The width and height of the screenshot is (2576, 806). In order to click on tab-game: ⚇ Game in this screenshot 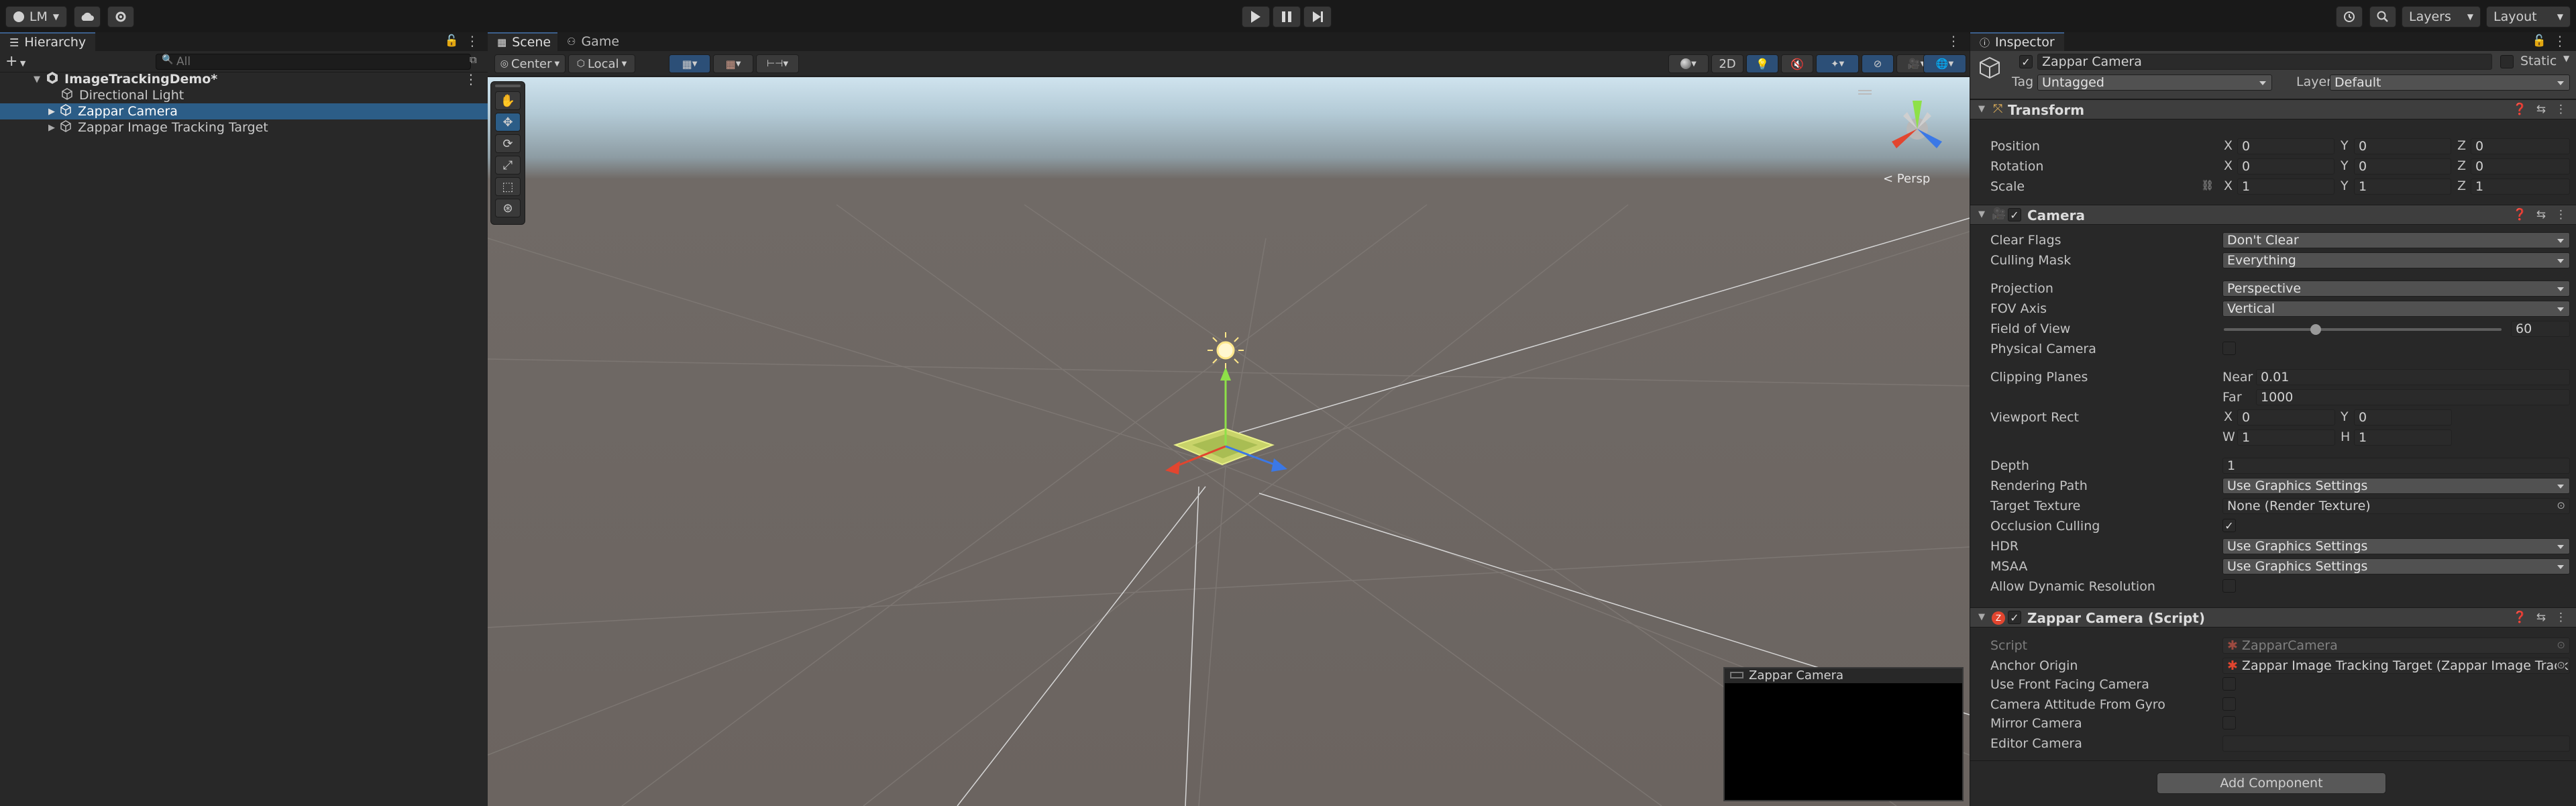, I will do `click(593, 41)`.